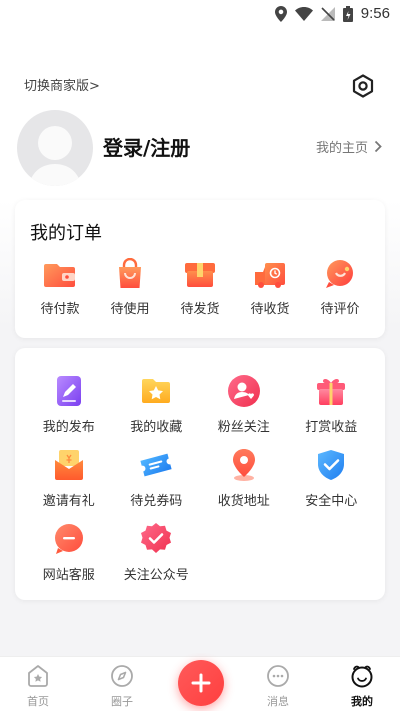 This screenshot has width=400, height=711. What do you see at coordinates (60, 309) in the screenshot?
I see `order-label: 待付款` at bounding box center [60, 309].